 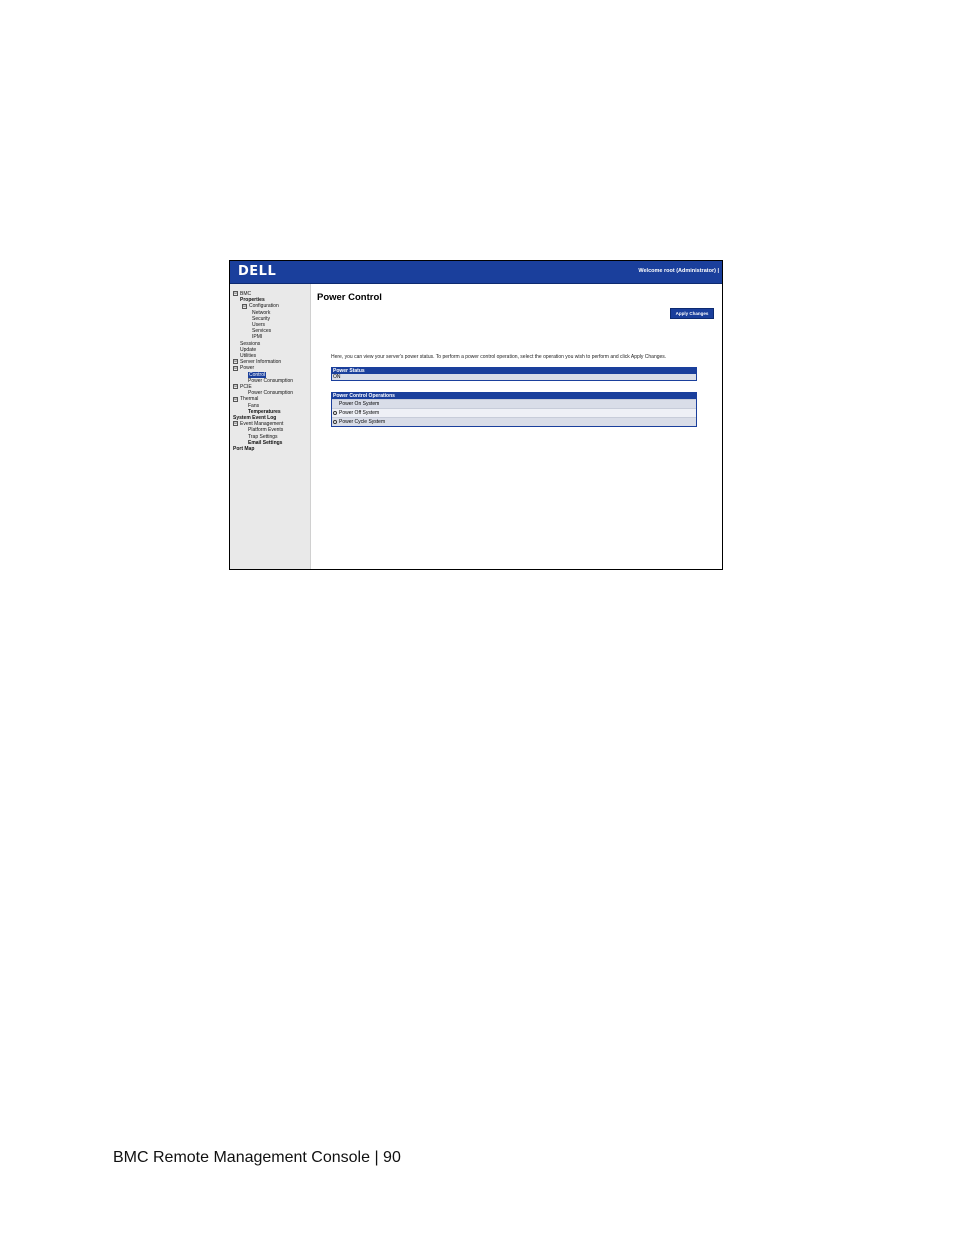 What do you see at coordinates (246, 387) in the screenshot?
I see `sidebar-item-label: PCIE` at bounding box center [246, 387].